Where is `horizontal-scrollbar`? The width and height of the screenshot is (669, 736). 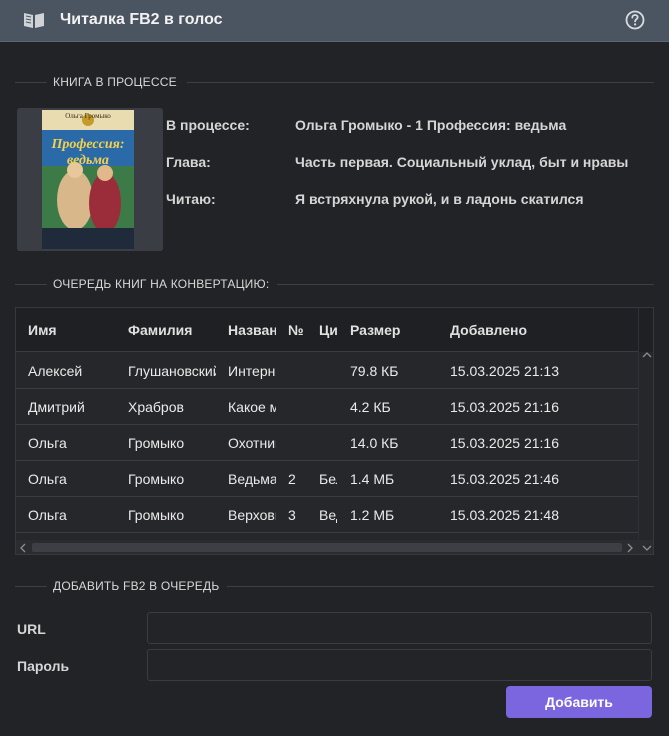 horizontal-scrollbar is located at coordinates (334, 547).